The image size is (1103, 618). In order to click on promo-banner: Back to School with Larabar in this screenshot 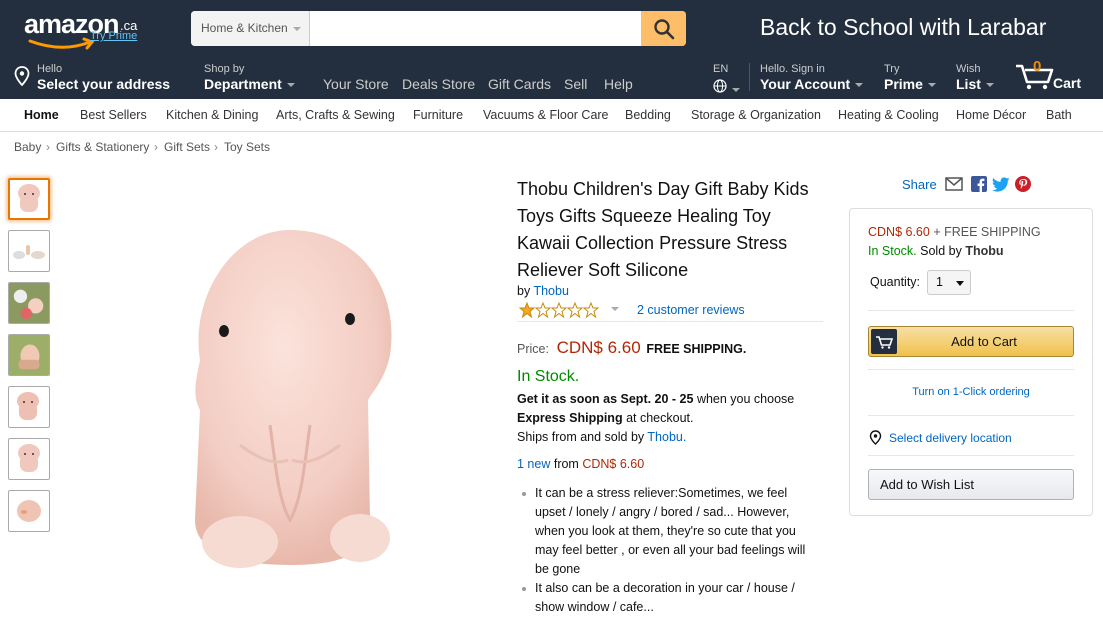, I will do `click(903, 27)`.